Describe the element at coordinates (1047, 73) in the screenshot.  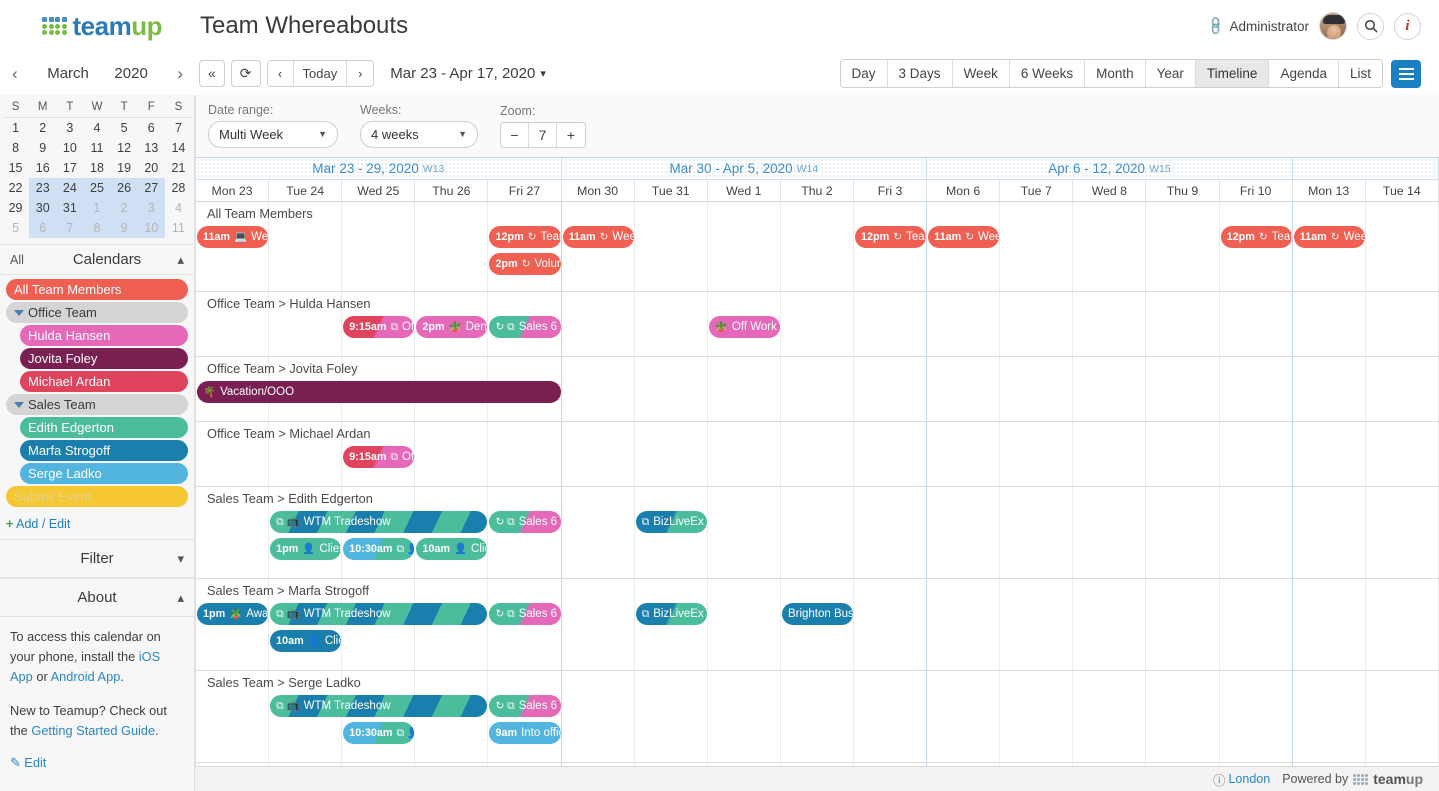
I see `view-button-6-weeks: 6 Weeks` at that location.